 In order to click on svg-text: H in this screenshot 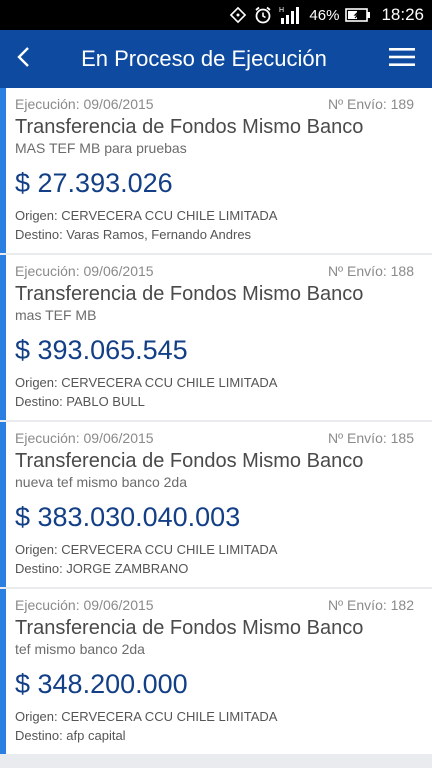, I will do `click(281, 10)`.